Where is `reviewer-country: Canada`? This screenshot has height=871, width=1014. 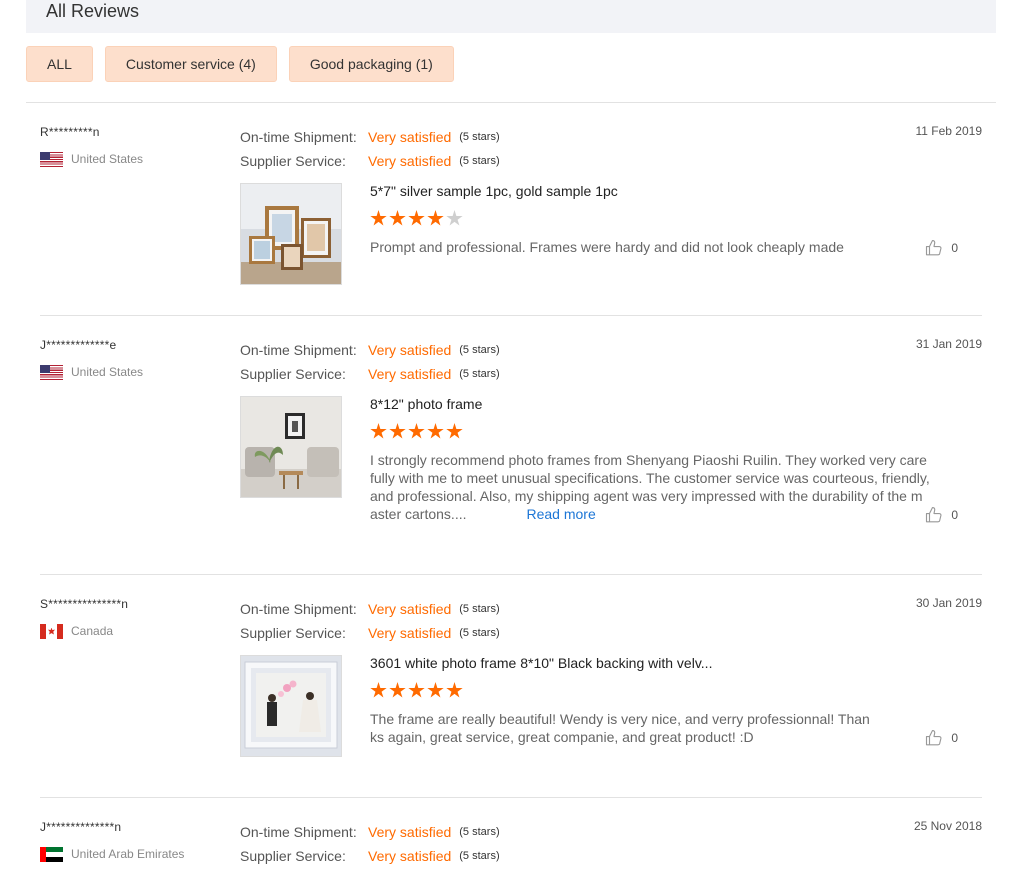 reviewer-country: Canada is located at coordinates (76, 631).